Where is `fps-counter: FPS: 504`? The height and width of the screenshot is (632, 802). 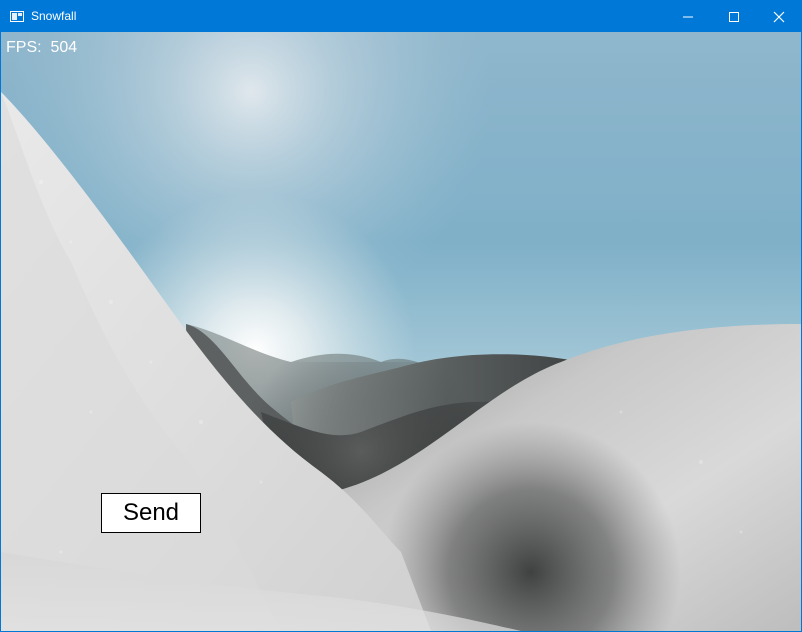
fps-counter: FPS: 504 is located at coordinates (41, 48).